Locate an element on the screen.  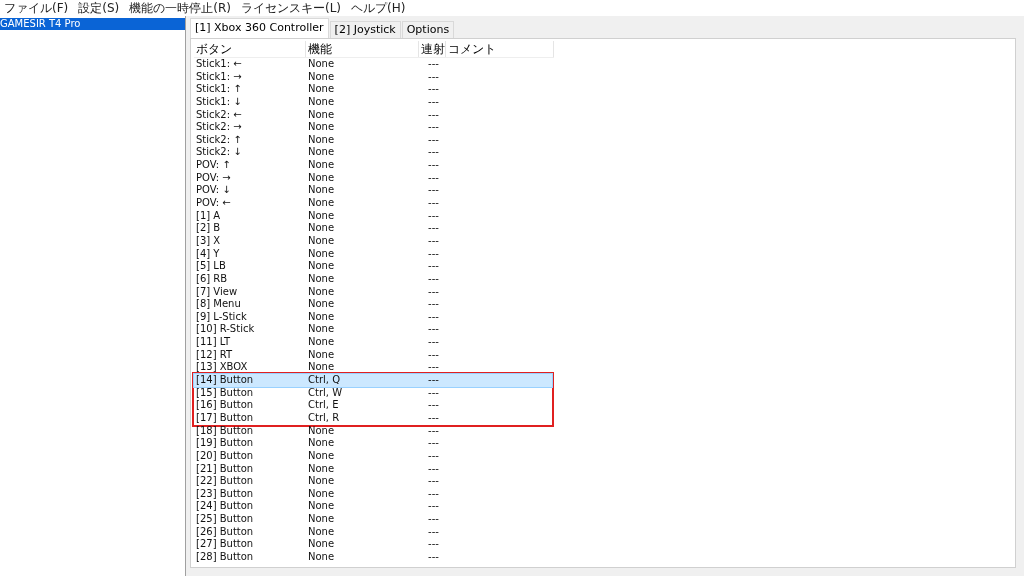
column-header: 機能 is located at coordinates (362, 49).